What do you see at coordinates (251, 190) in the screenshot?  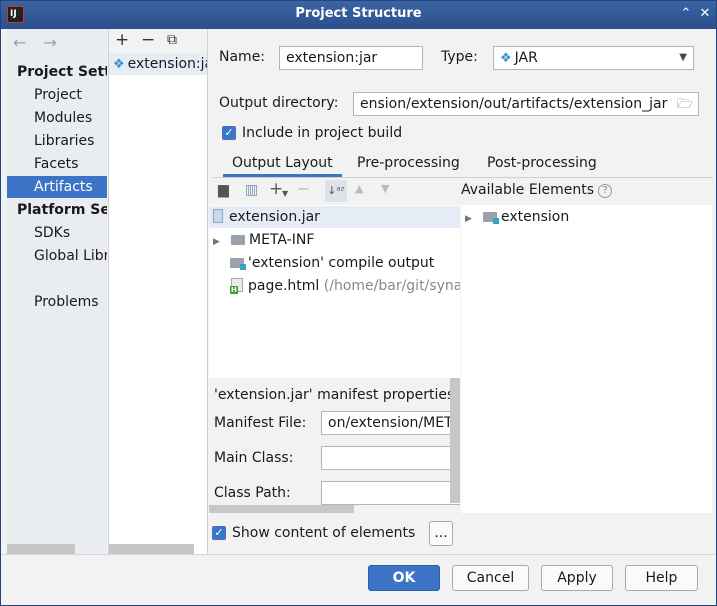 I see `new-archive-icon: ▥` at bounding box center [251, 190].